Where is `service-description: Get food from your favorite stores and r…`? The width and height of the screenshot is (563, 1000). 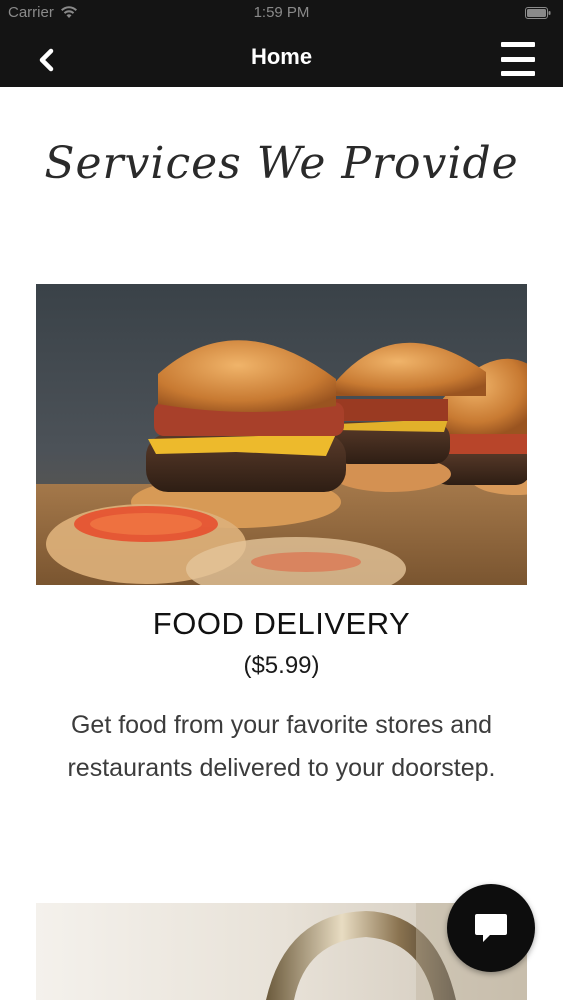
service-description: Get food from your favorite stores and r… is located at coordinates (281, 746).